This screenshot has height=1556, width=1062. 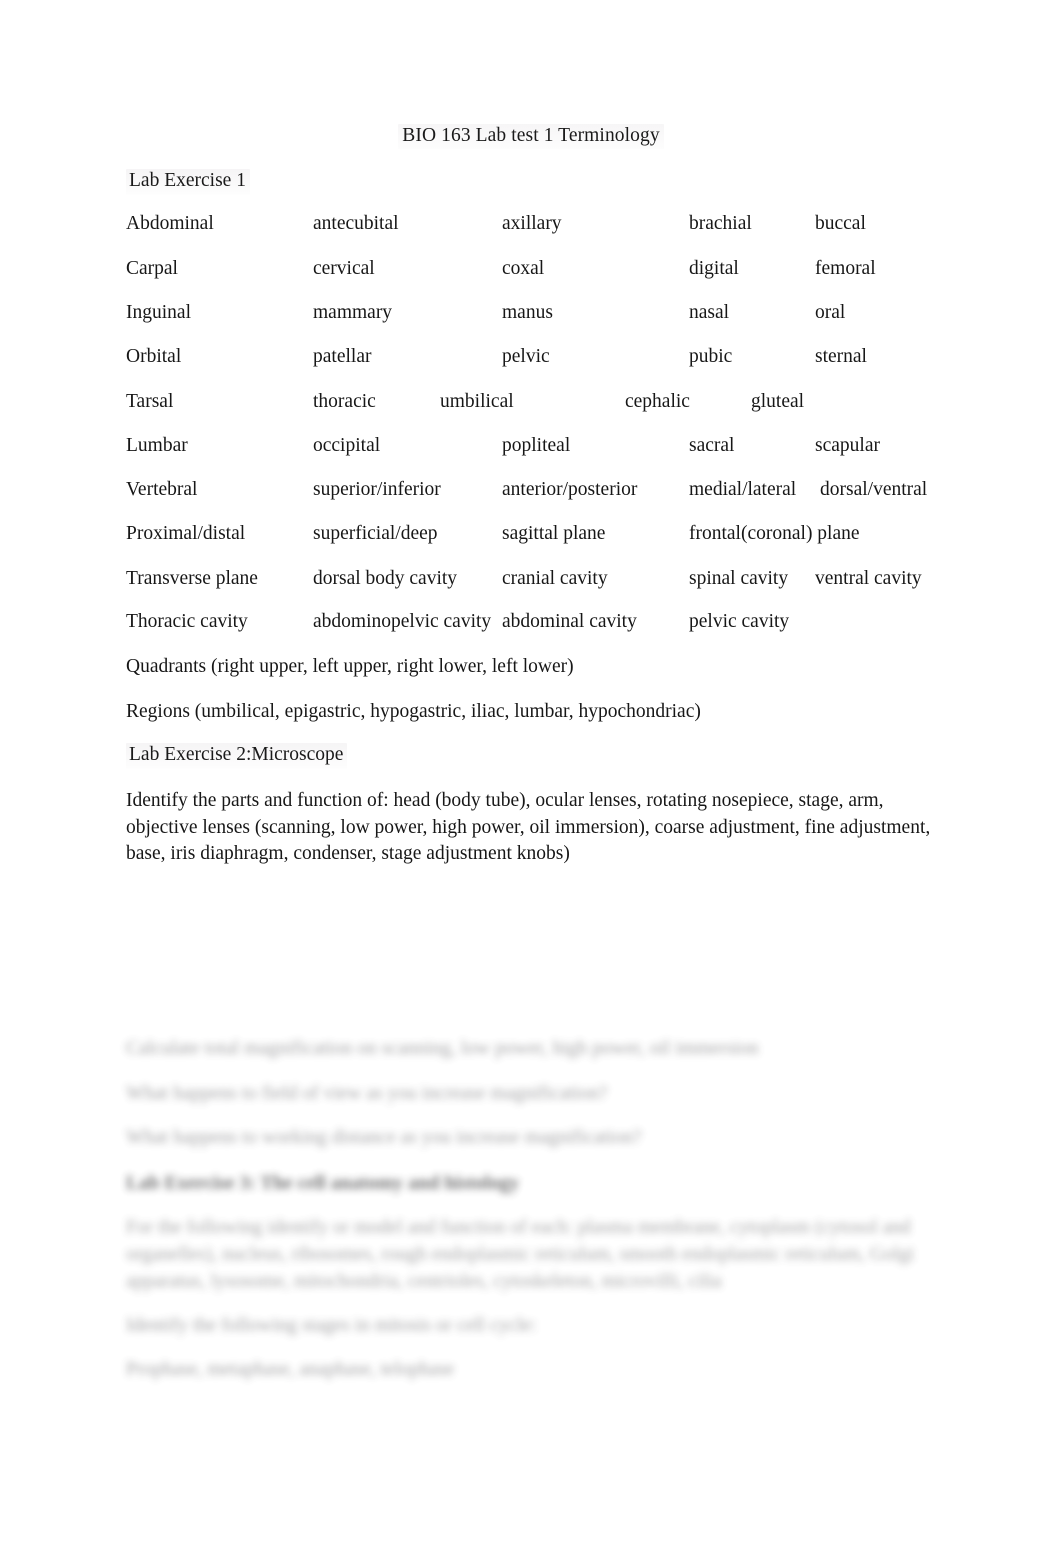 I want to click on term-cell: abdominal cavity, so click(x=569, y=621).